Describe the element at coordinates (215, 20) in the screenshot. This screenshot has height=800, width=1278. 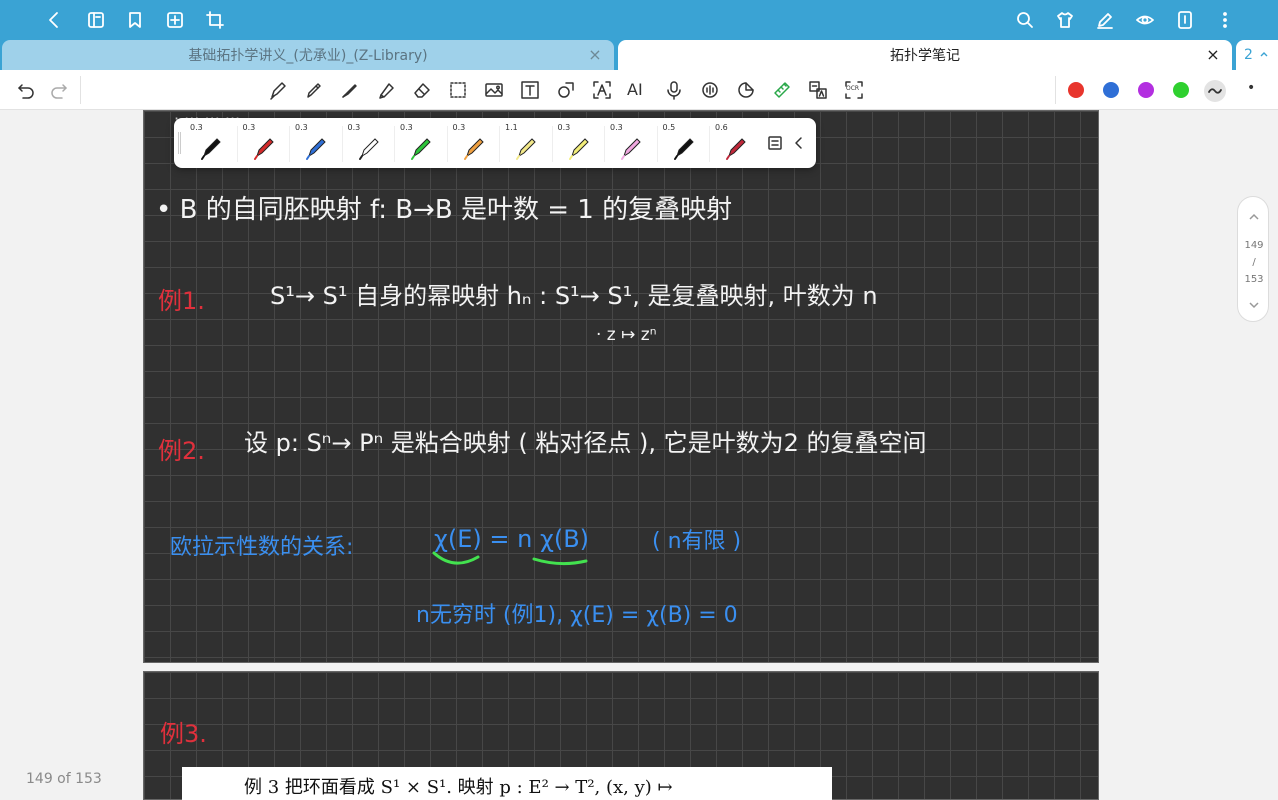
I see `crop-icon` at that location.